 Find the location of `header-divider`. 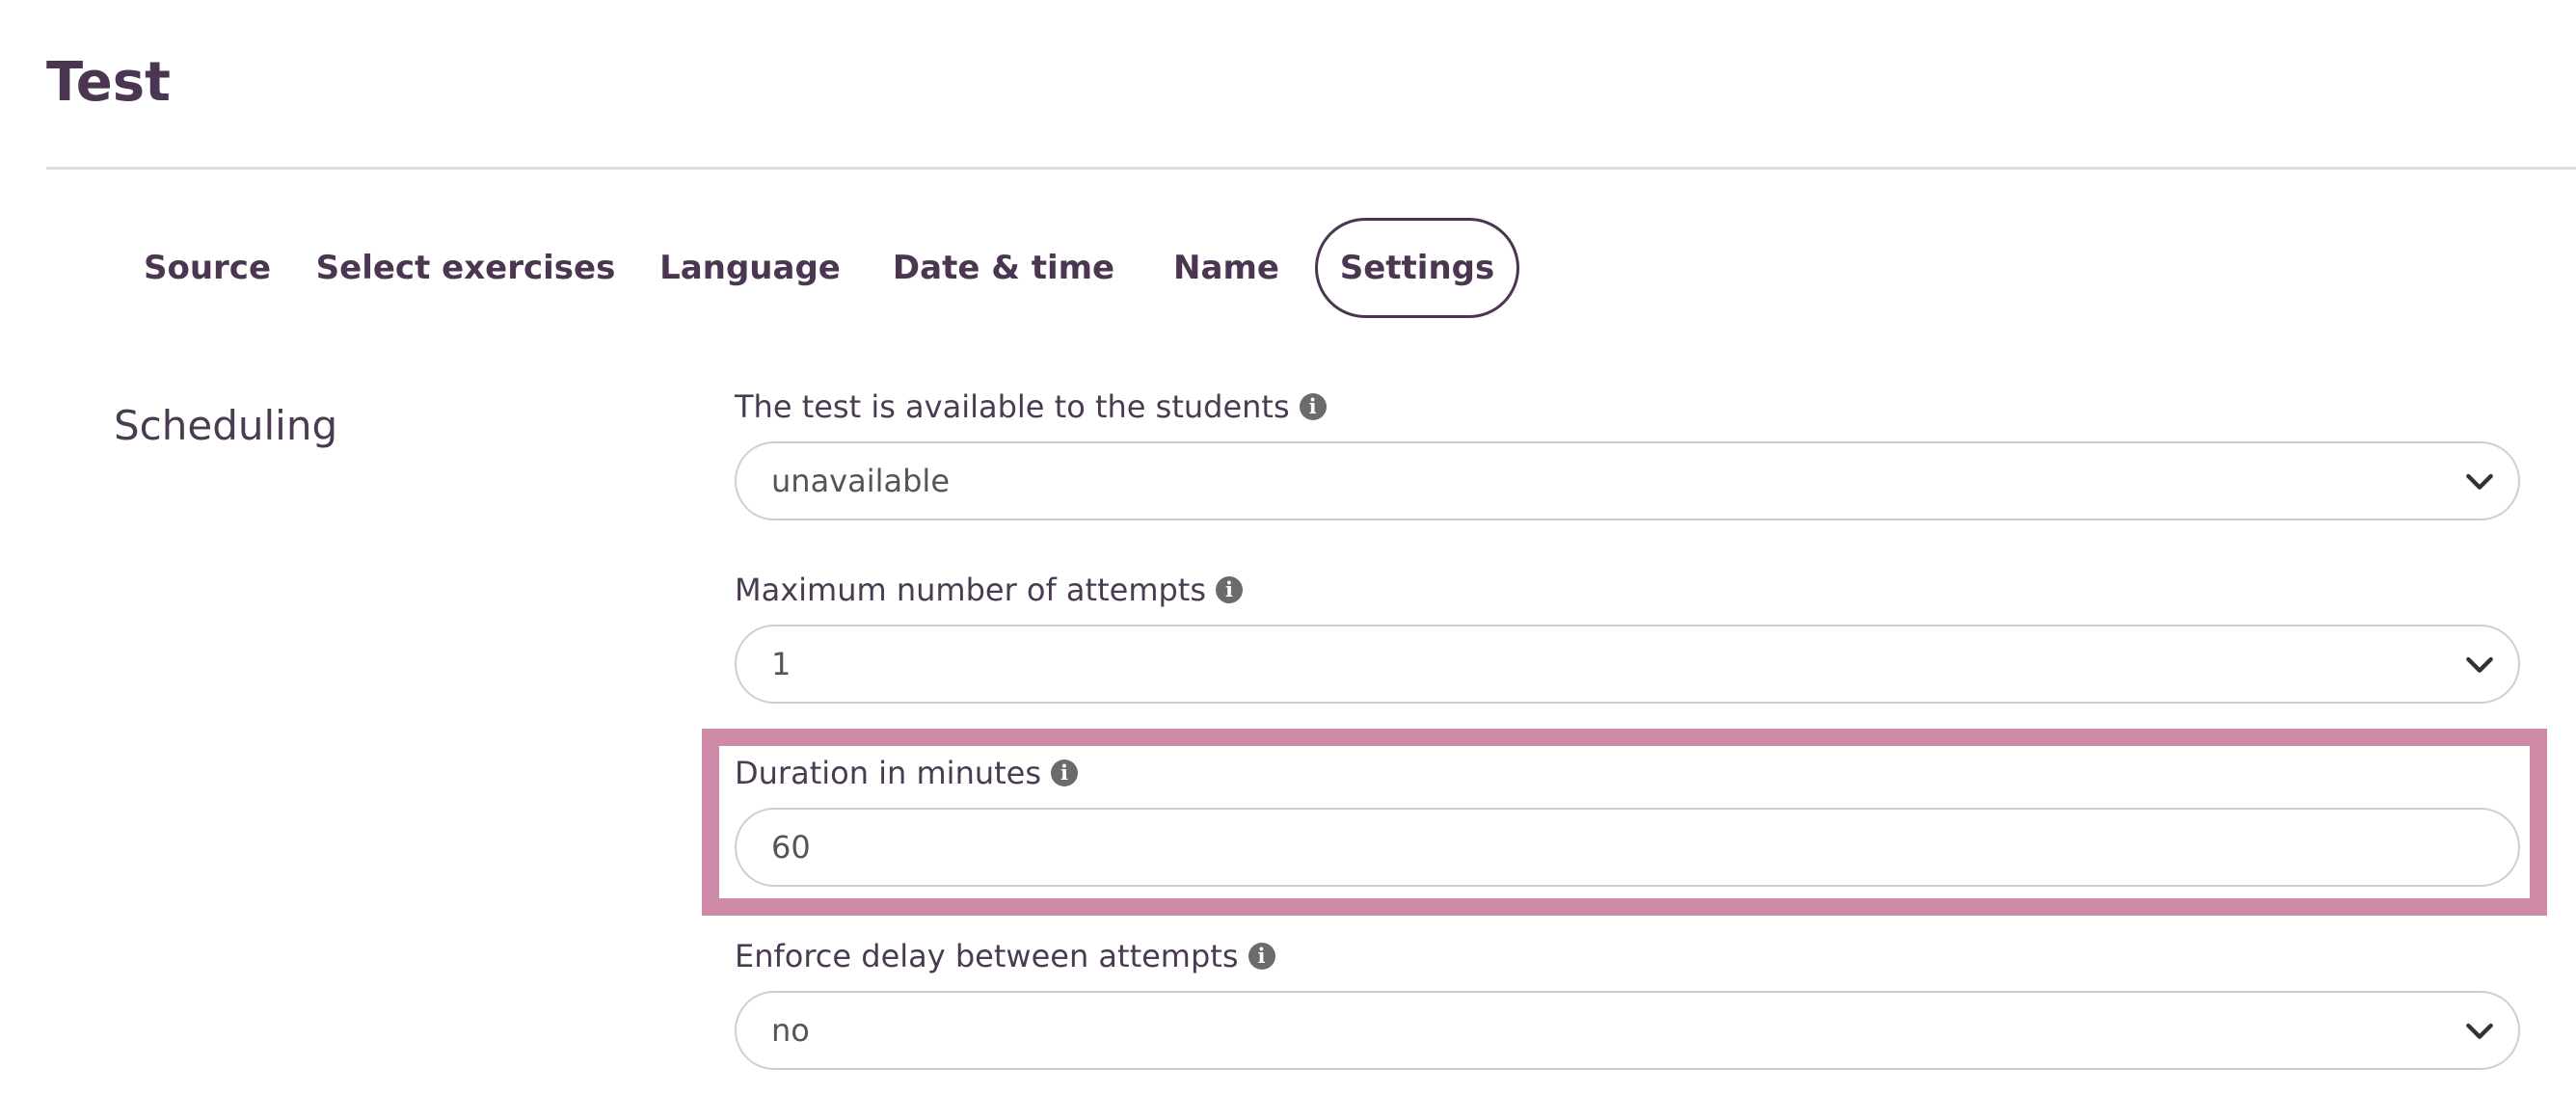

header-divider is located at coordinates (1311, 168).